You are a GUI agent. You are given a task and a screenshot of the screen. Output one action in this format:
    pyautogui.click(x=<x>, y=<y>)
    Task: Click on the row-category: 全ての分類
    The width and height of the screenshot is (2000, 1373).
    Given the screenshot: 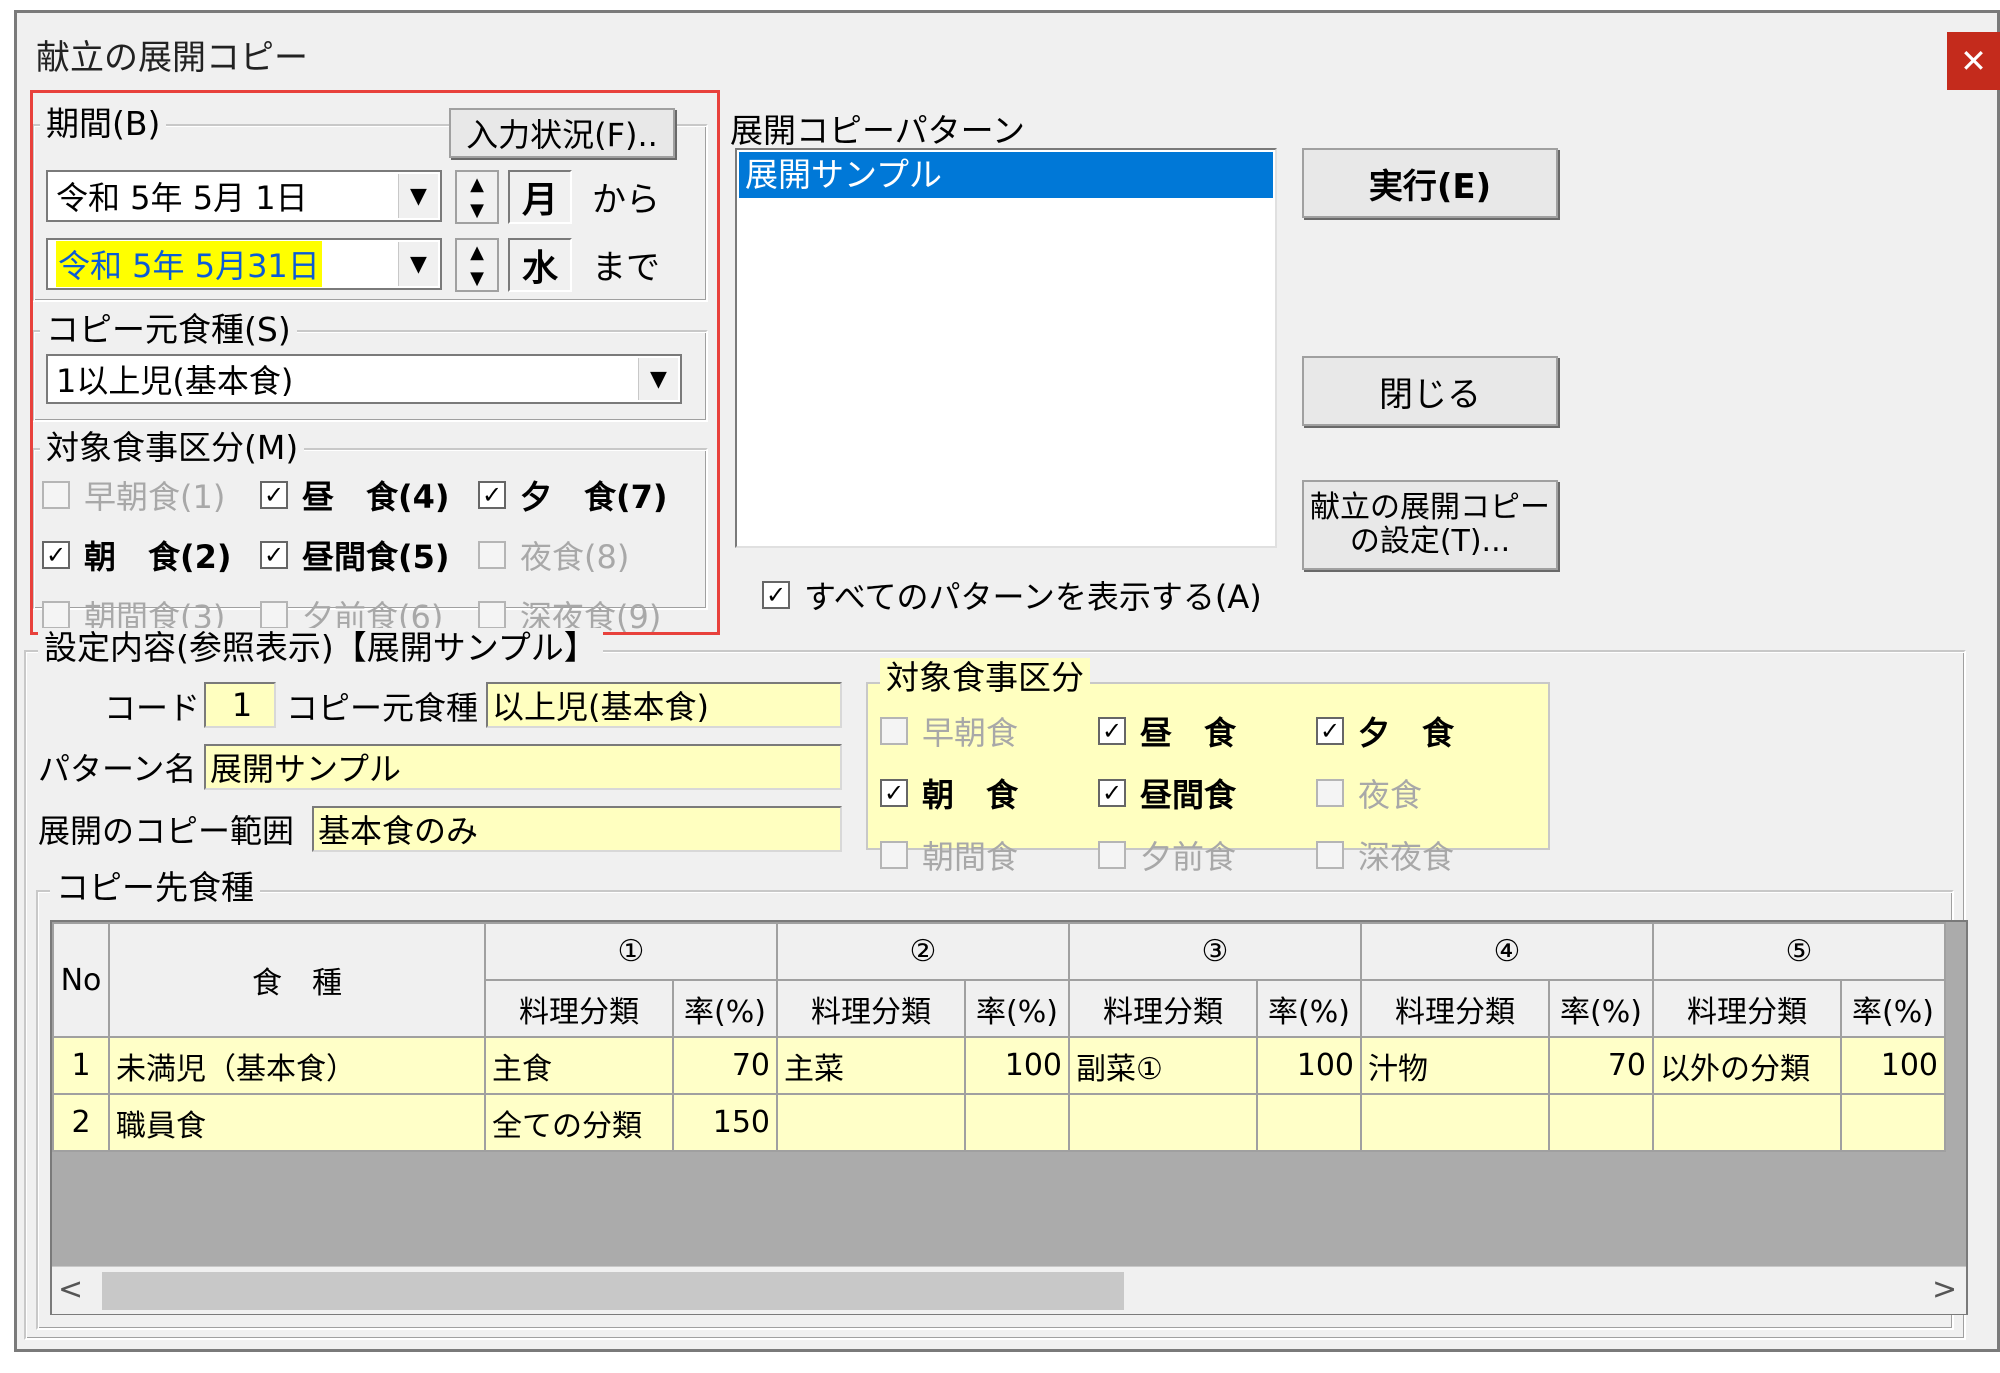 What is the action you would take?
    pyautogui.click(x=579, y=1122)
    